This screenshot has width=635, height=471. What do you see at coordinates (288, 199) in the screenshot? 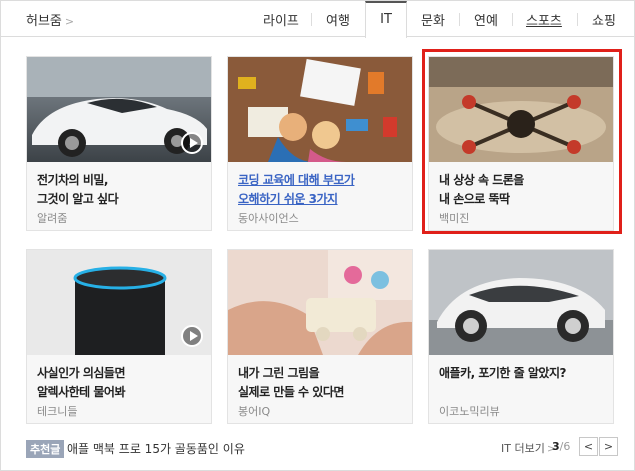
I see `title-line: 오해하기 쉬운 3가지` at bounding box center [288, 199].